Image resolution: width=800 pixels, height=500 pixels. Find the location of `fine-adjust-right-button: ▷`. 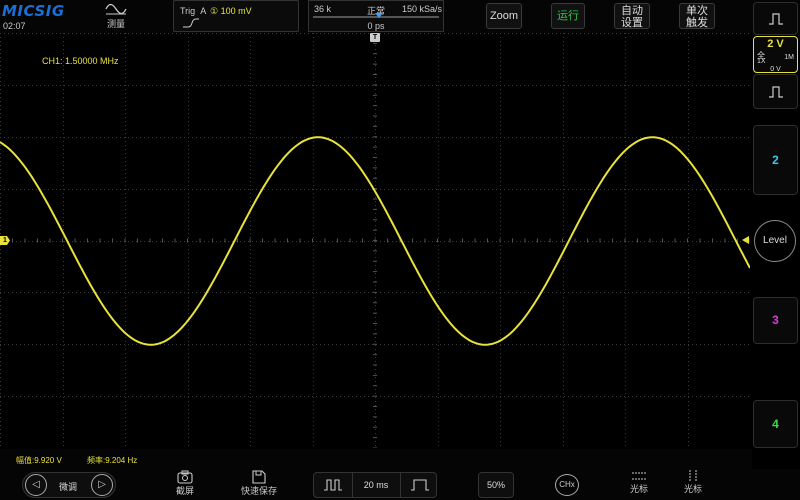

fine-adjust-right-button: ▷ is located at coordinates (102, 485).